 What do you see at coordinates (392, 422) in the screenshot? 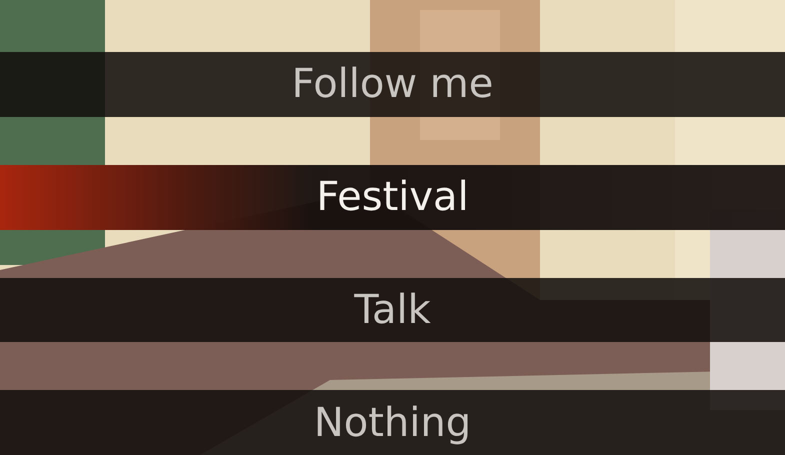
I see `menu-choice: Nothing` at bounding box center [392, 422].